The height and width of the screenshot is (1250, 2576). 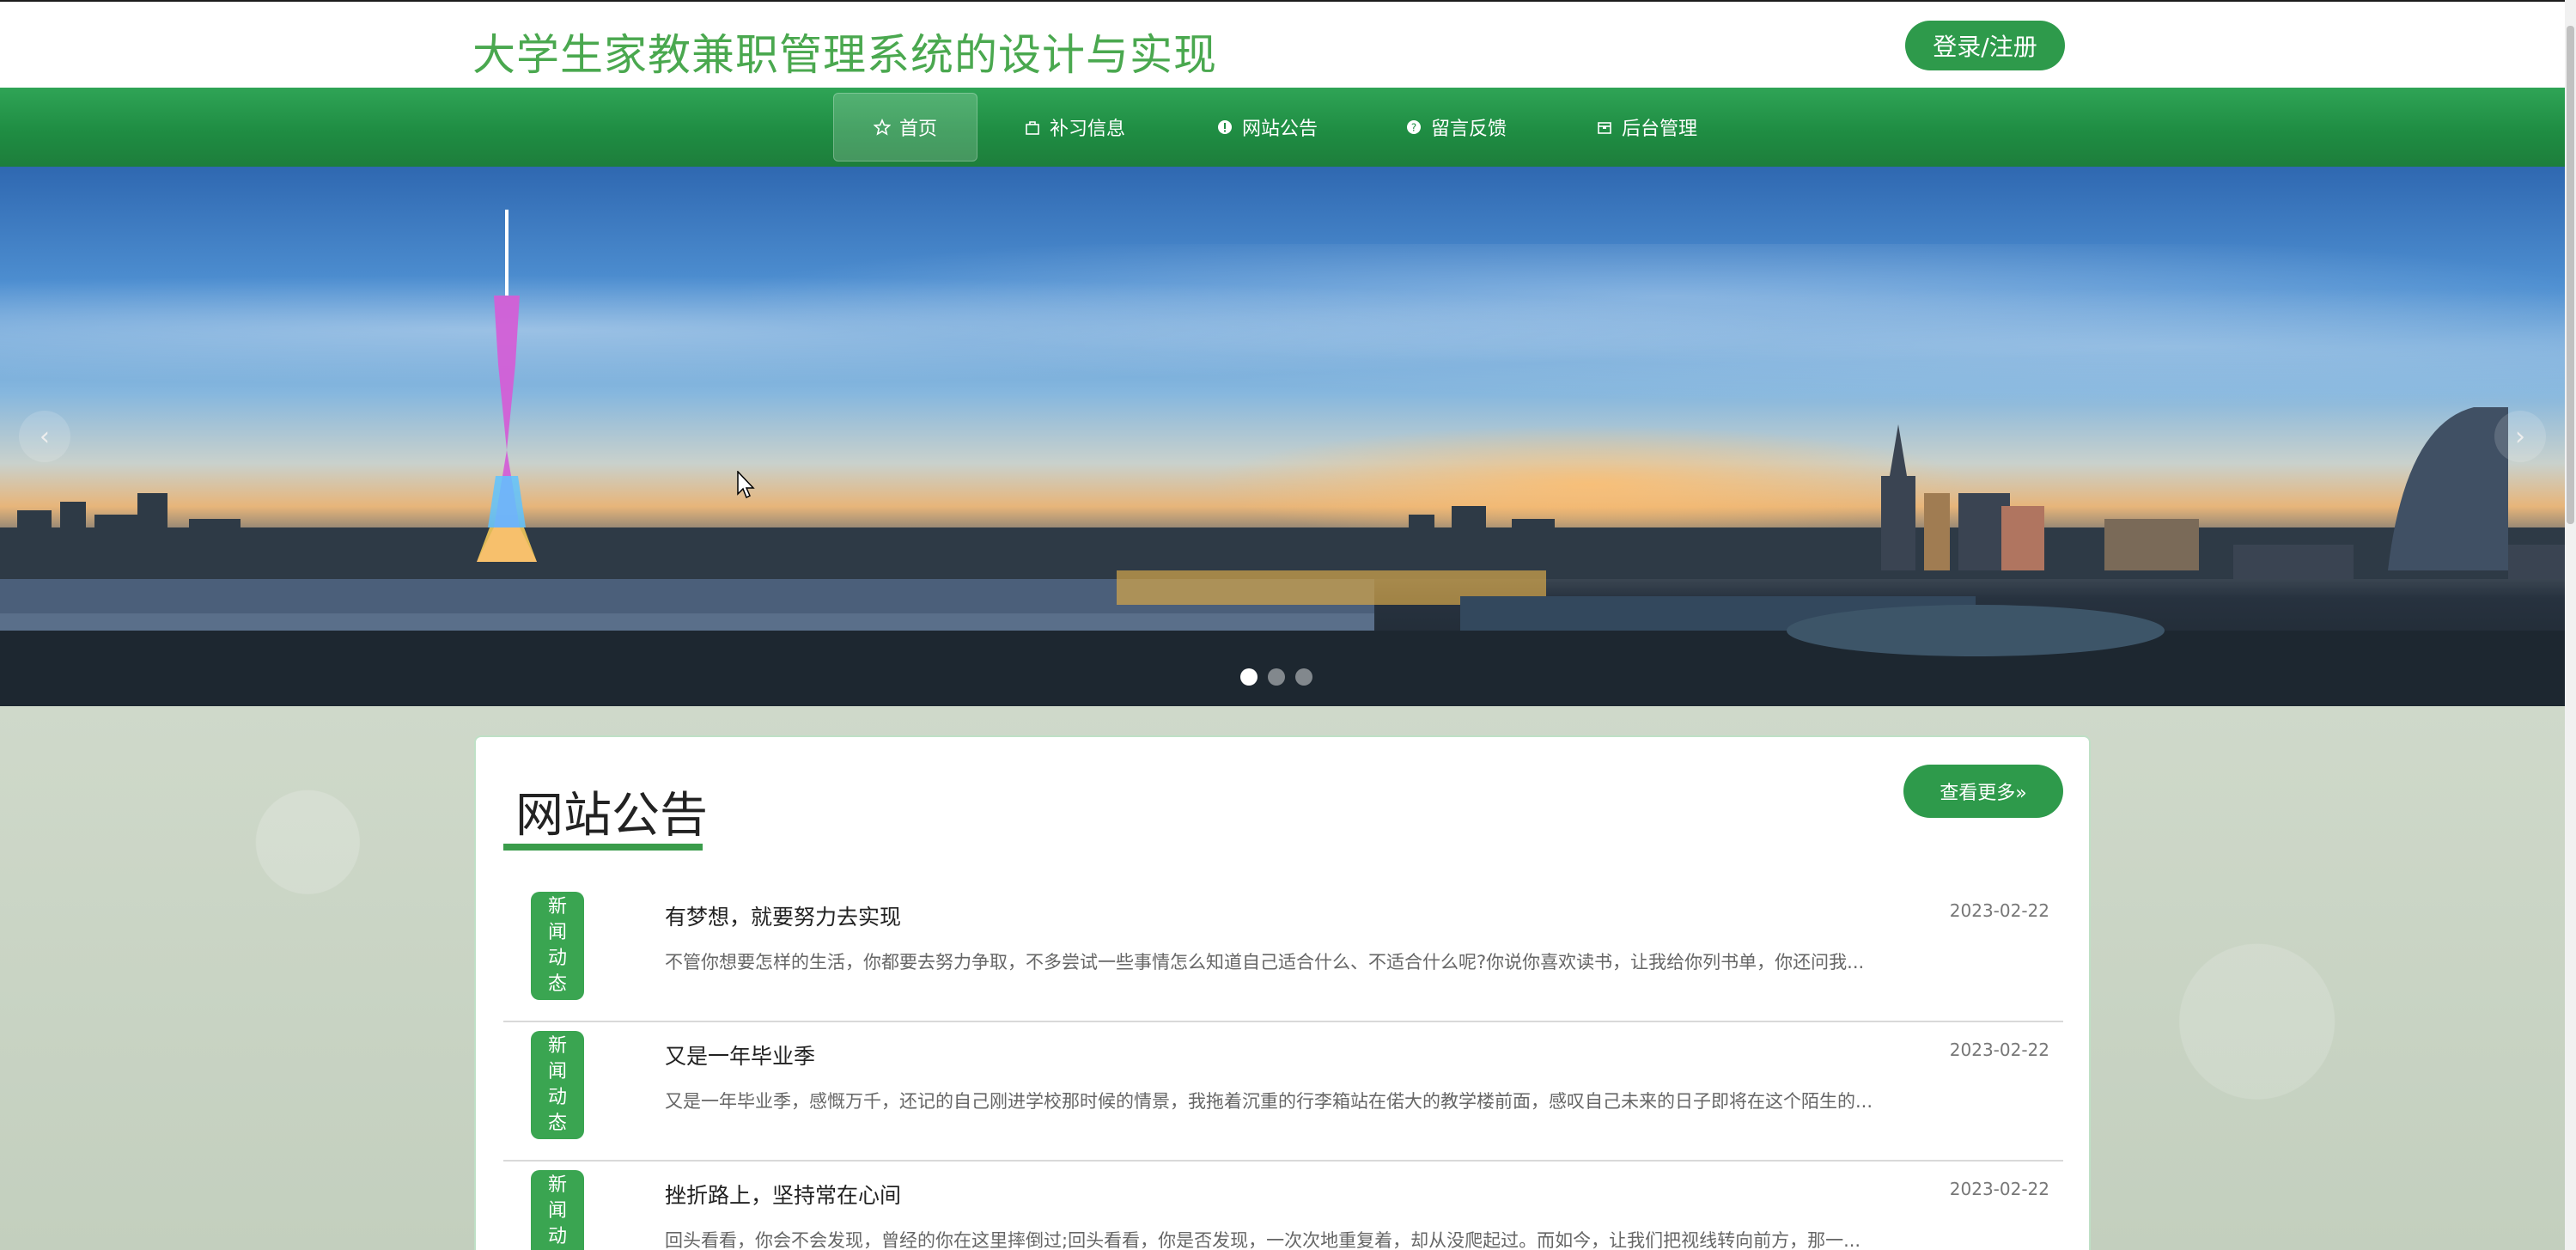 I want to click on nav-item-feedback: ? 留言反馈, so click(x=1456, y=127).